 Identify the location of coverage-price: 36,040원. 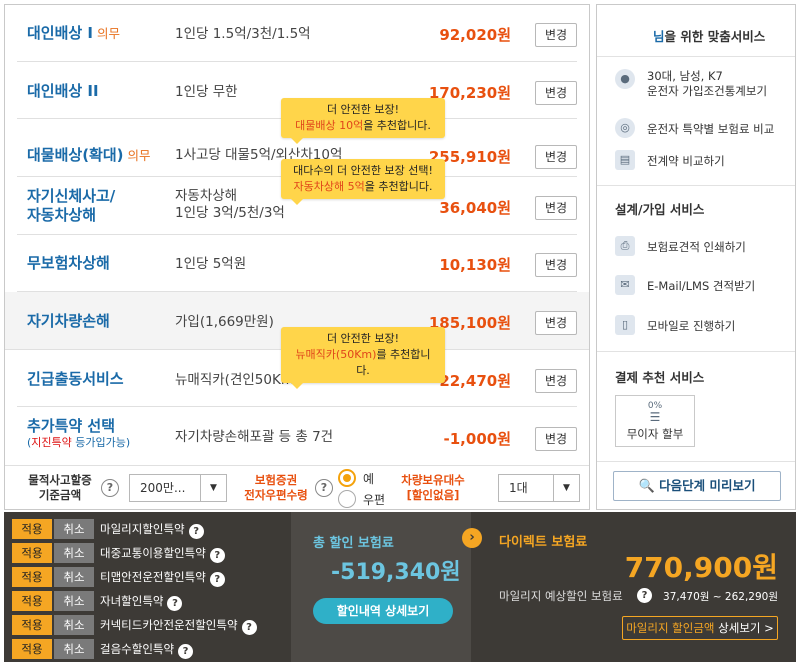
(475, 208).